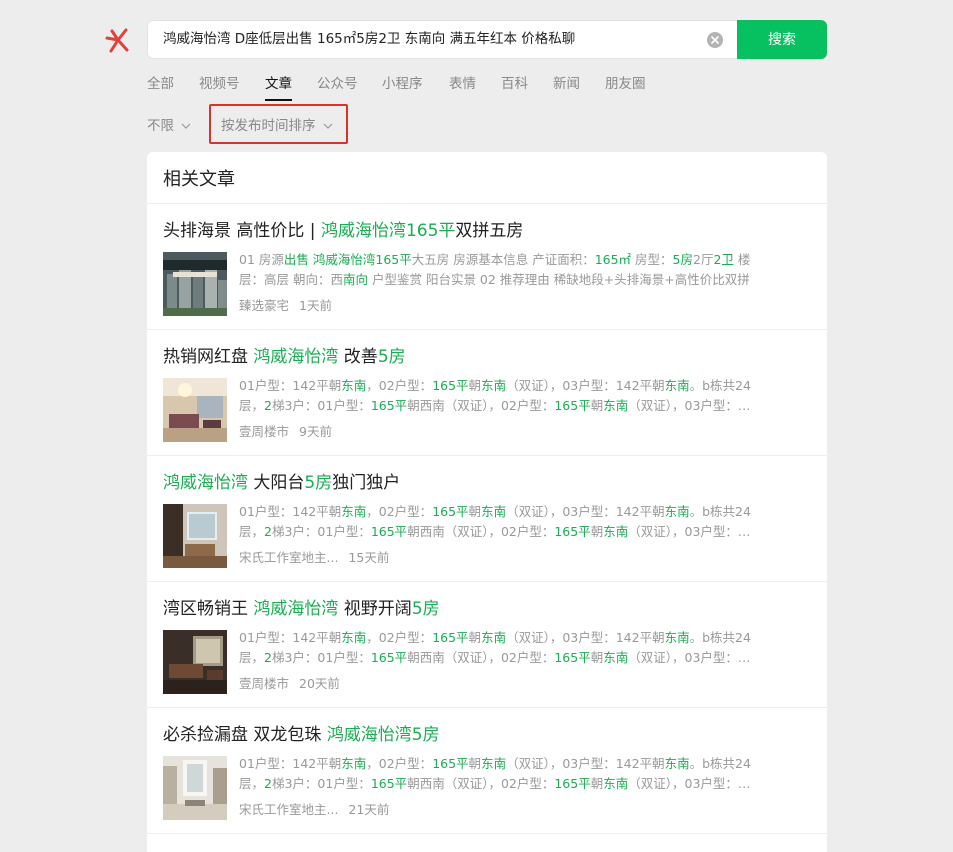 This screenshot has height=852, width=953. What do you see at coordinates (242, 231) in the screenshot?
I see `text-segment: 头排海景 高性价比 |` at bounding box center [242, 231].